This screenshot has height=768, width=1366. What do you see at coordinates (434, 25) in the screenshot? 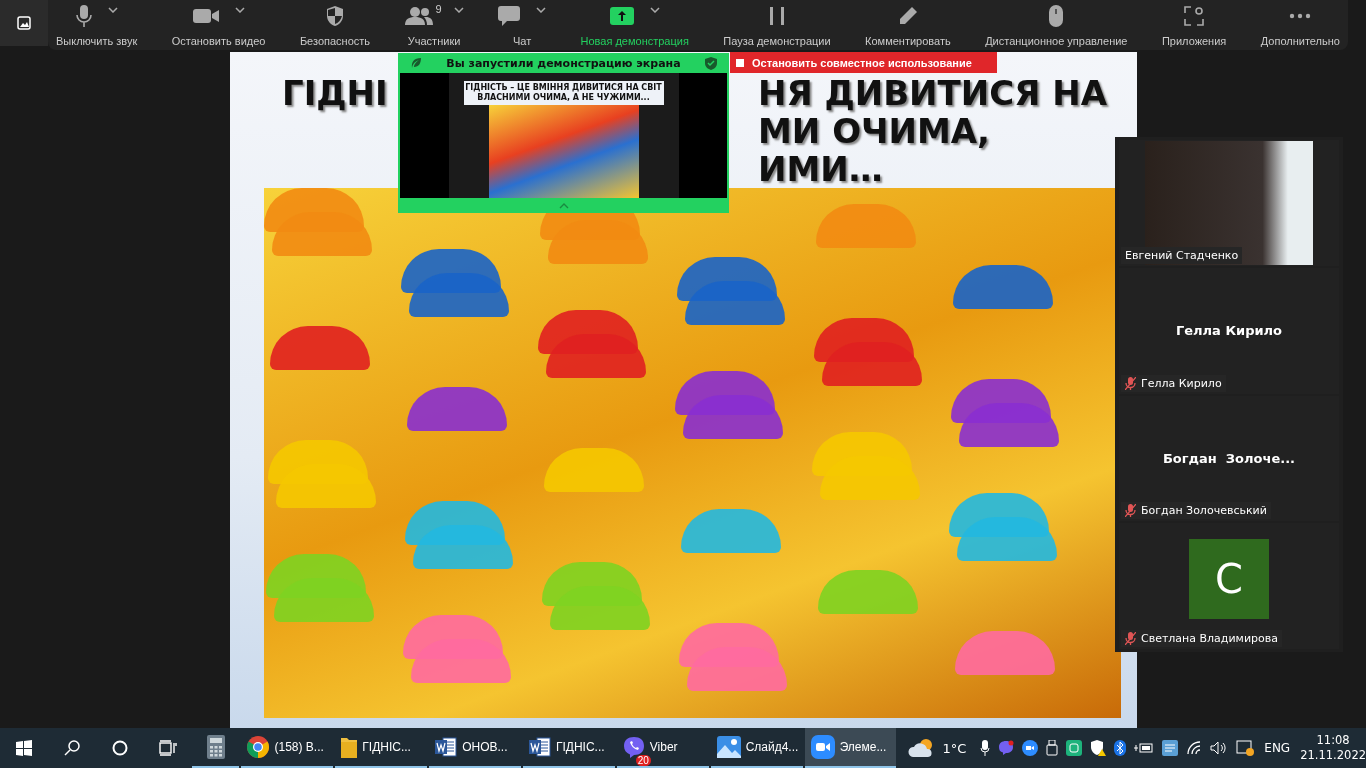
I see `toolbar-button: 9 Участники` at bounding box center [434, 25].